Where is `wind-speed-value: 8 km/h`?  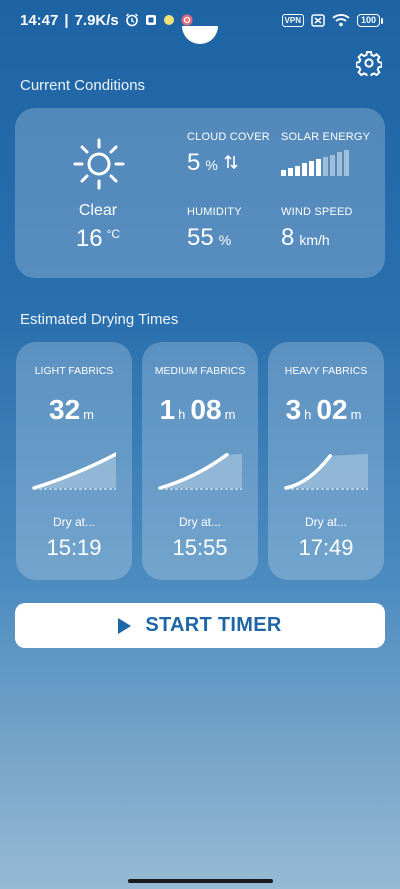
wind-speed-value: 8 km/h is located at coordinates (305, 238).